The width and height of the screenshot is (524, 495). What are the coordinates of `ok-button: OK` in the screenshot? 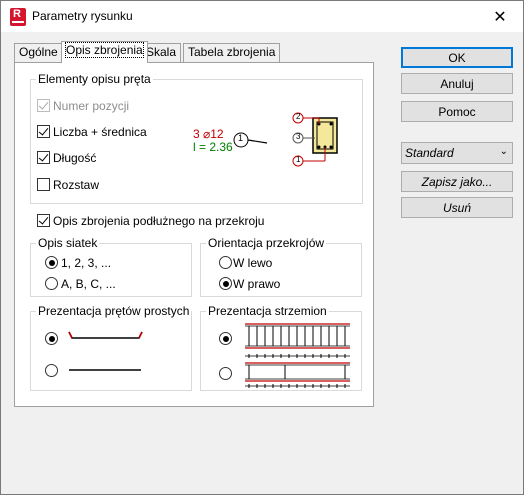 It's located at (457, 57).